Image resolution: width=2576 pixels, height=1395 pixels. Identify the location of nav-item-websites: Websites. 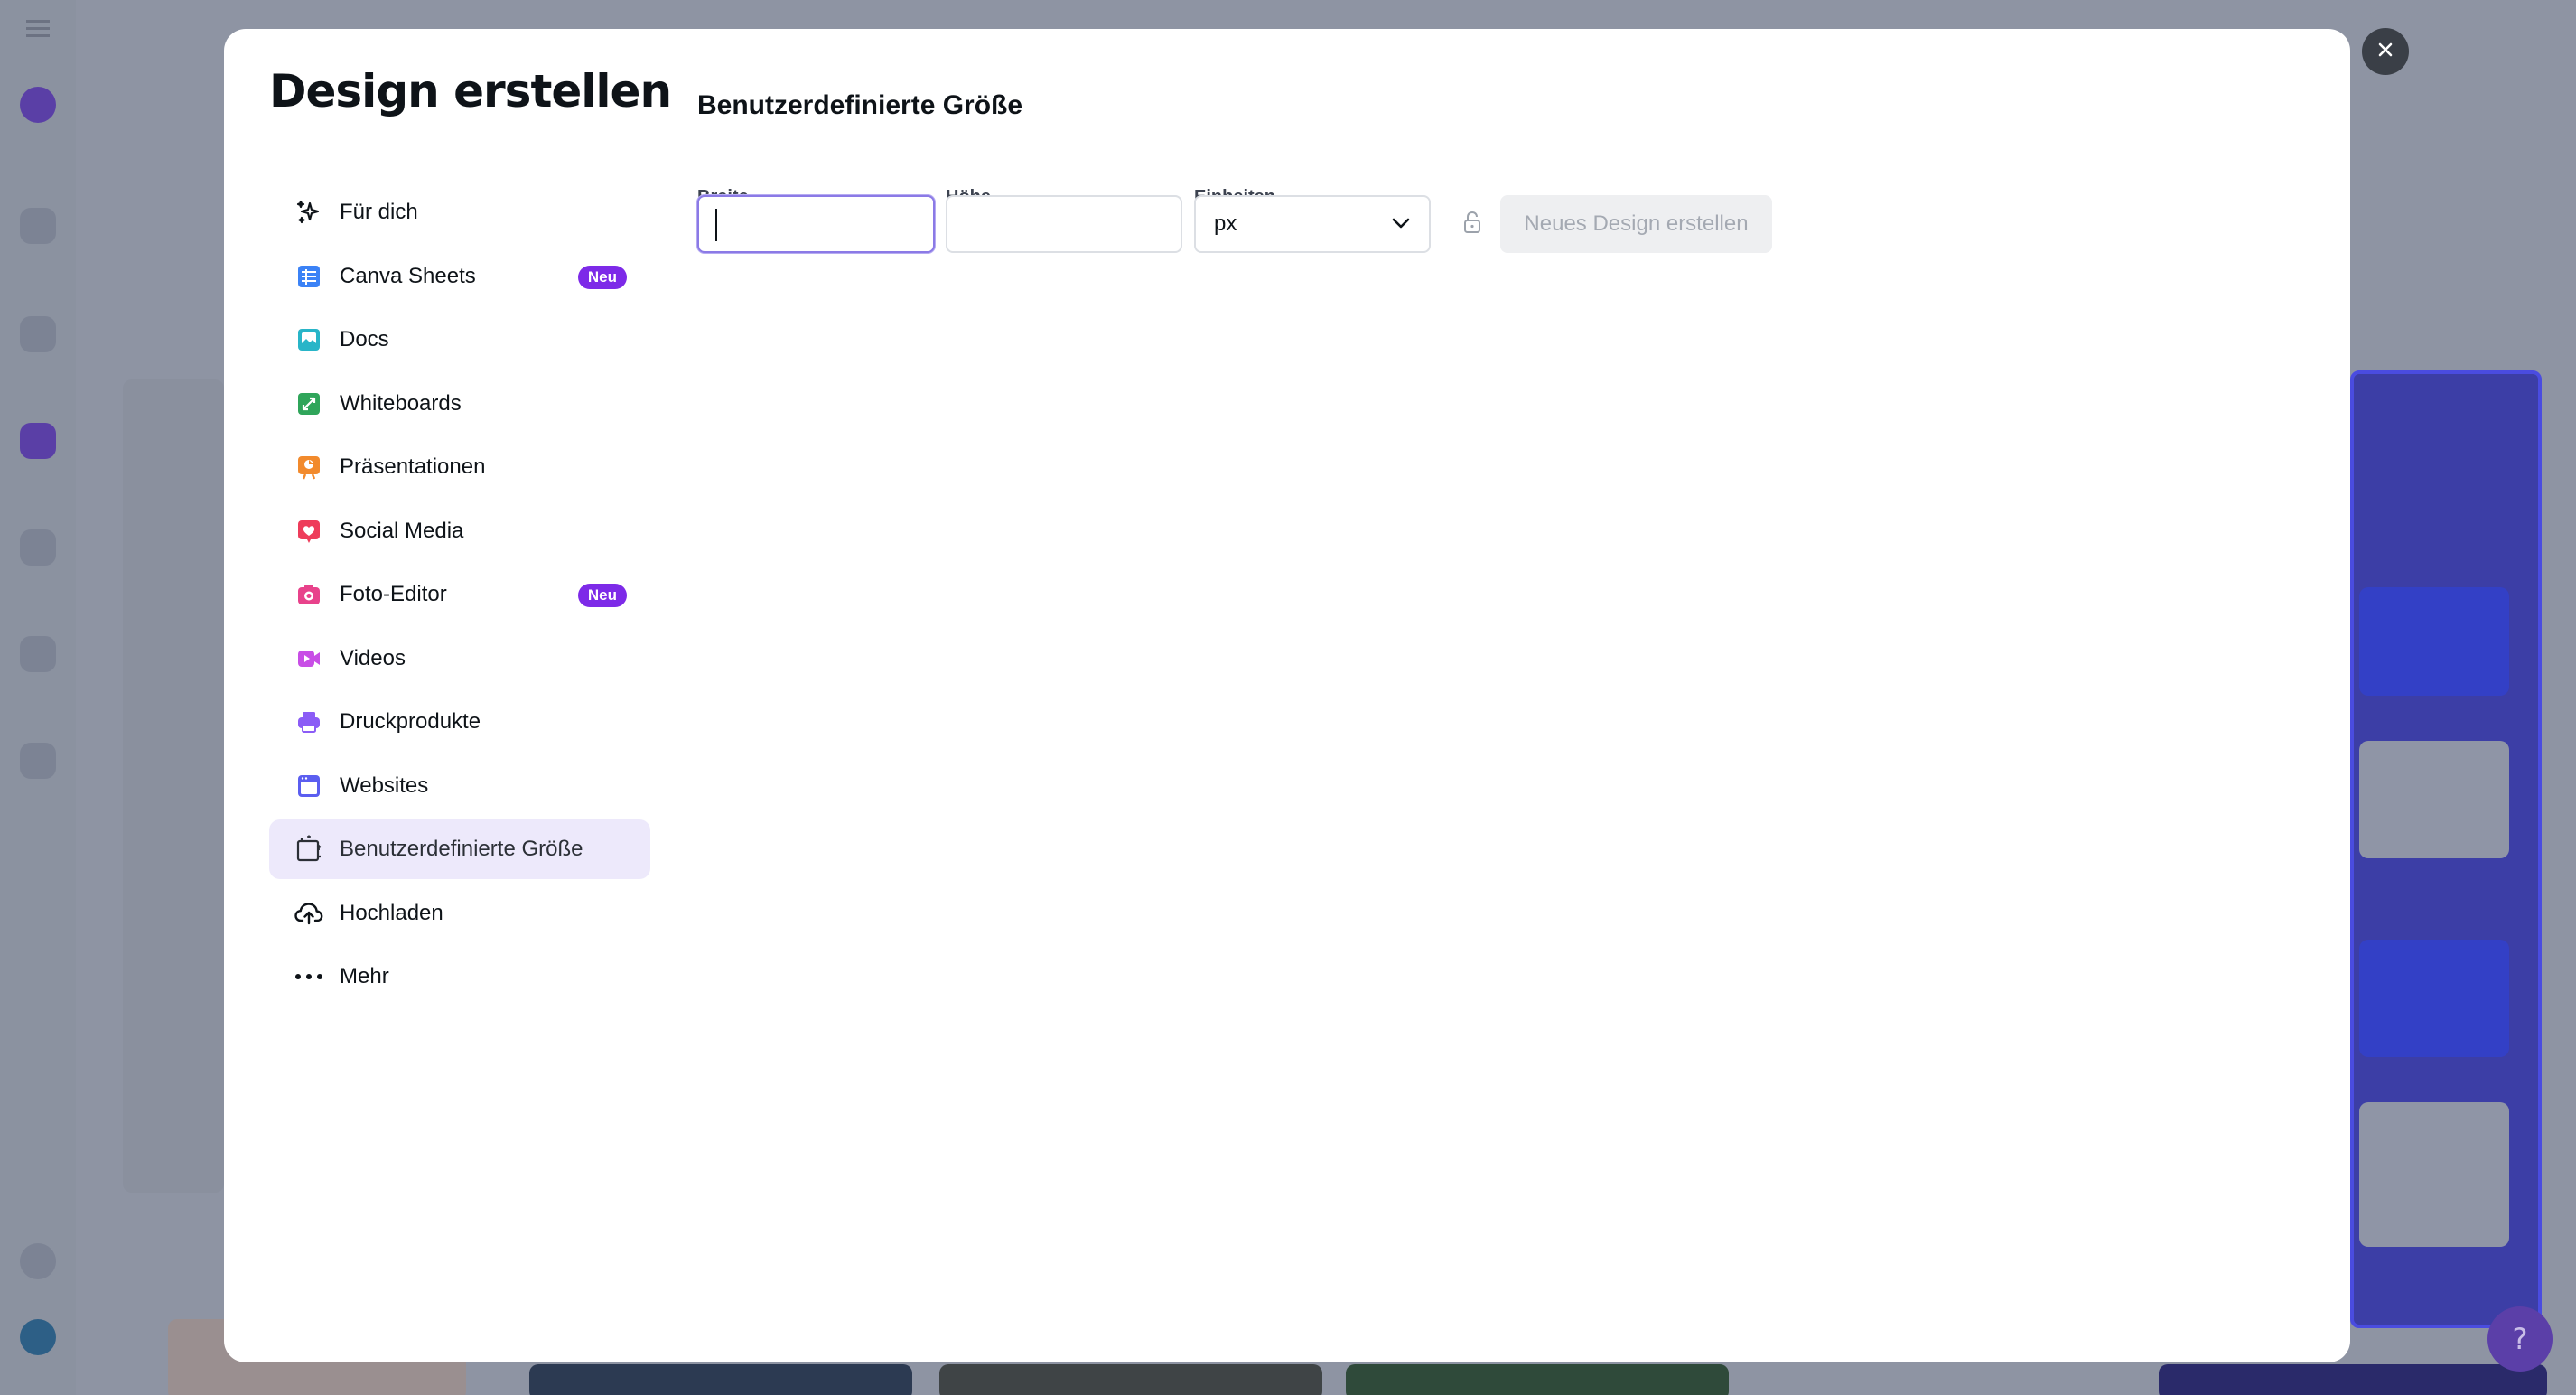
(459, 786).